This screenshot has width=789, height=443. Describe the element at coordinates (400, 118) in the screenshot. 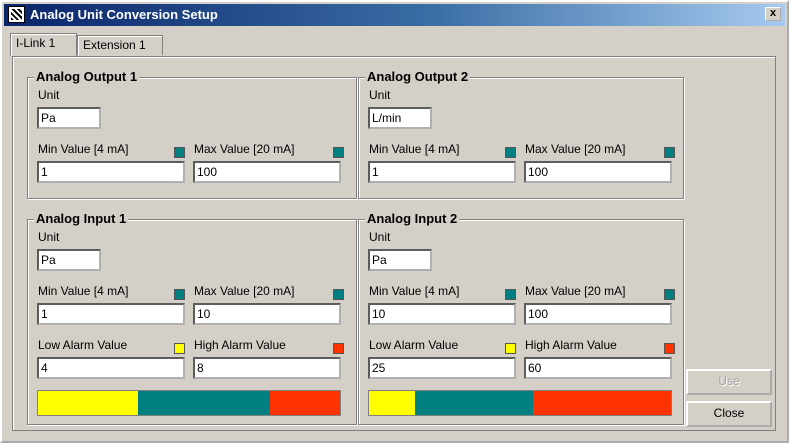

I see `unit-field: L/min` at that location.